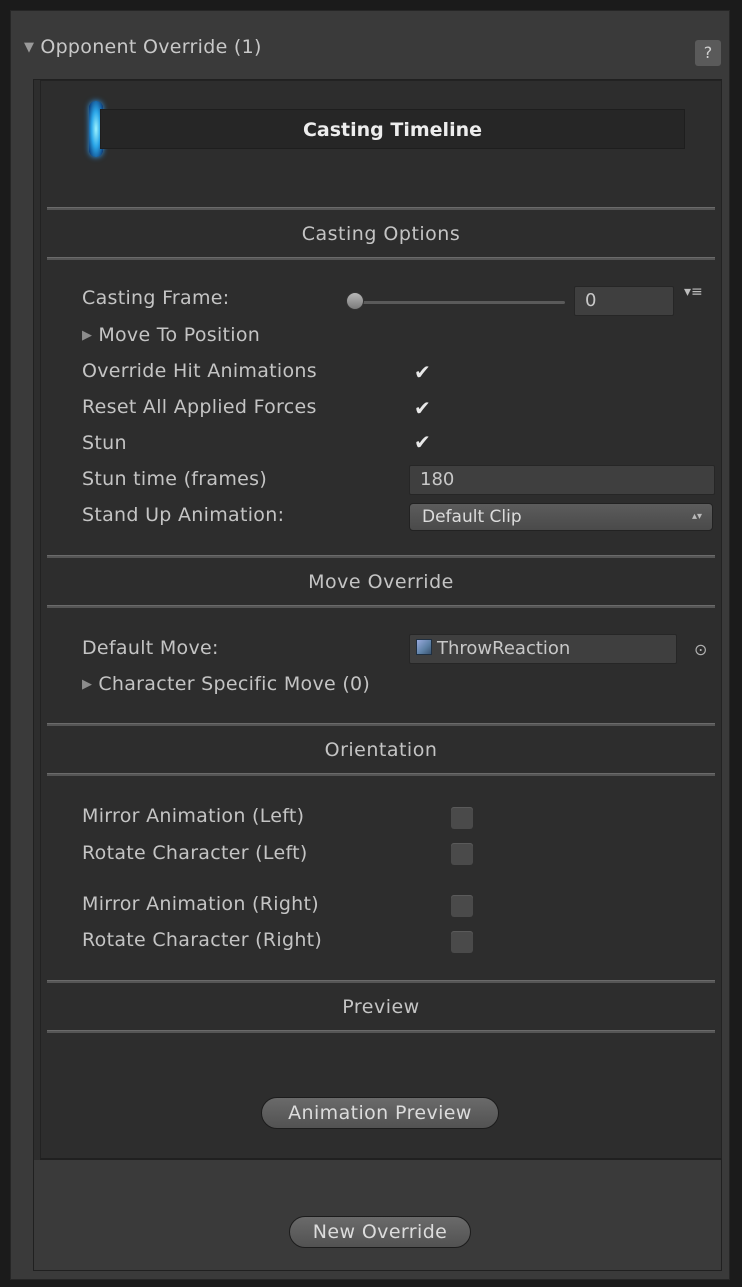  I want to click on rotate-right-checkbox, so click(462, 942).